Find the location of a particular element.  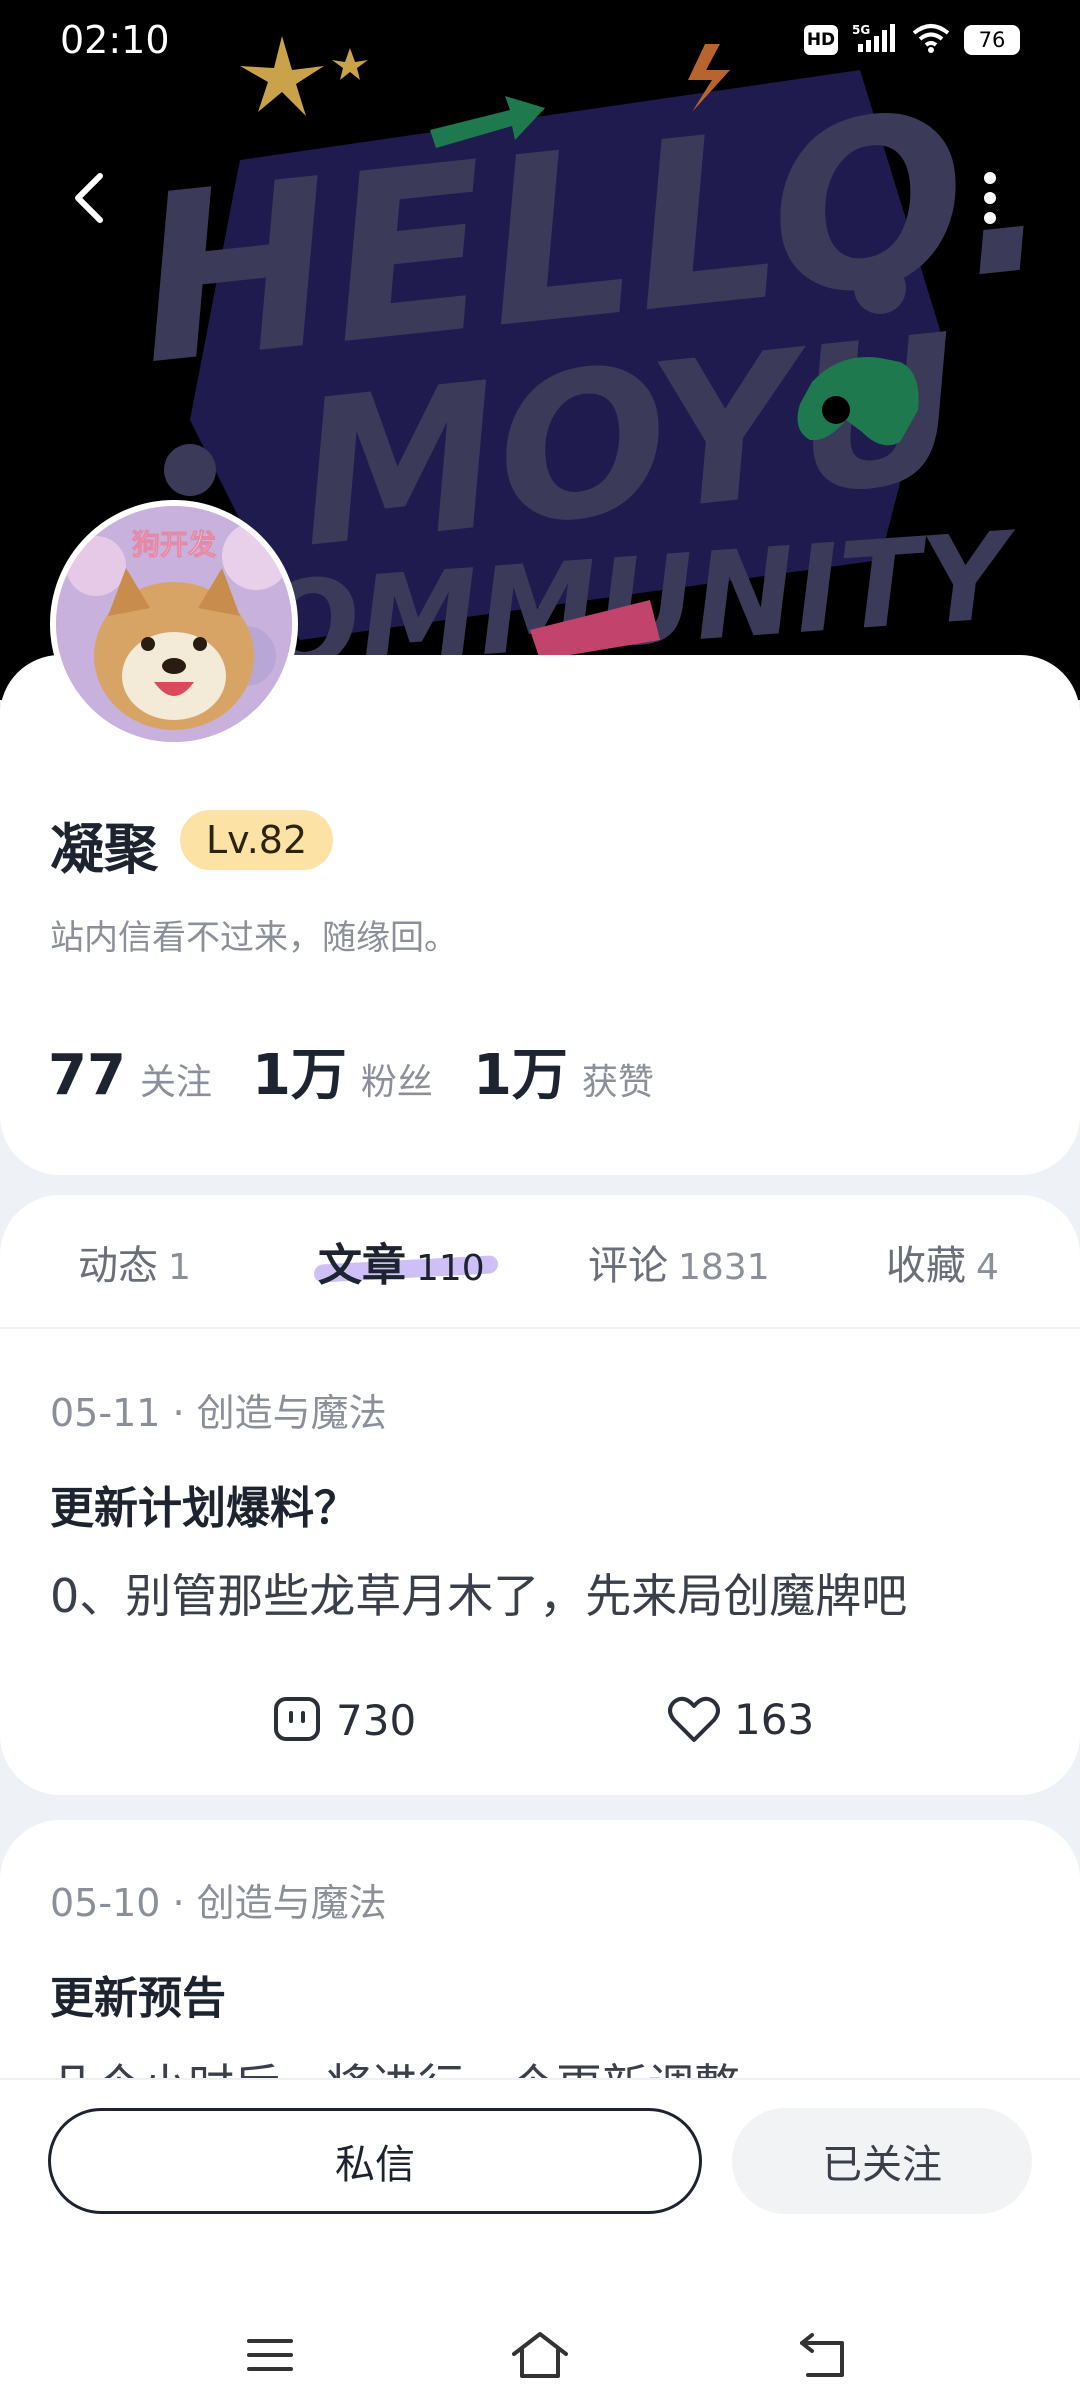

hd-icon: HD is located at coordinates (821, 40).